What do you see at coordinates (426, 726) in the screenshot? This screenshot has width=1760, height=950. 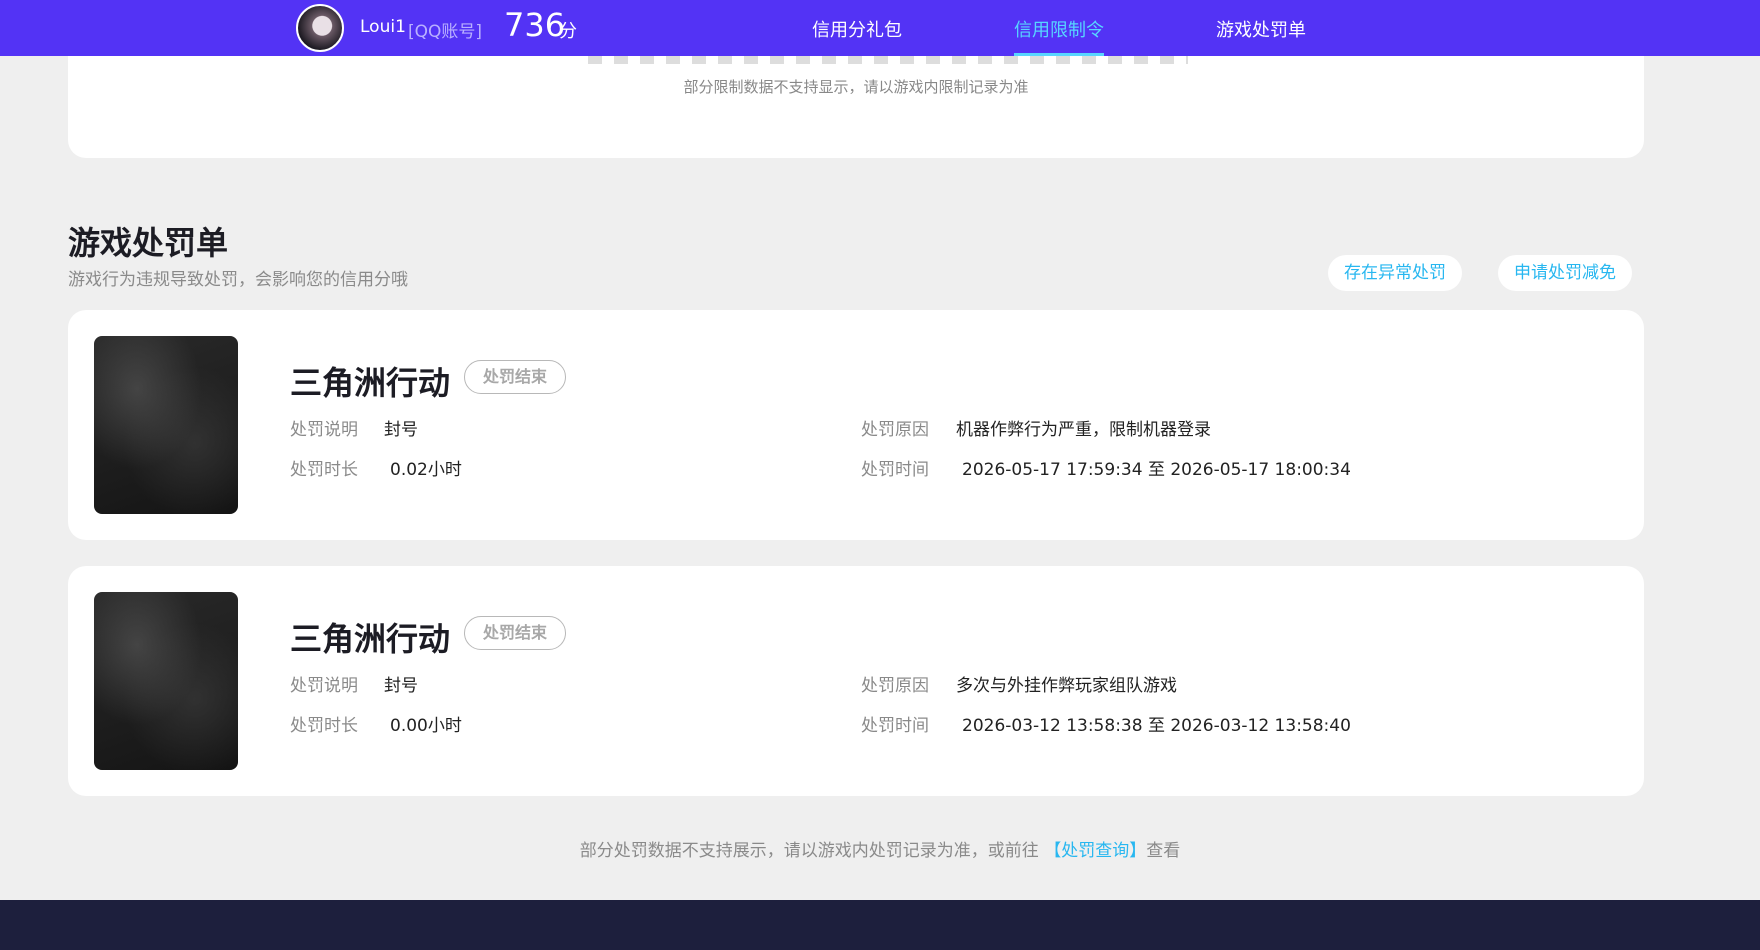 I see `duration-value: 0.00小时` at bounding box center [426, 726].